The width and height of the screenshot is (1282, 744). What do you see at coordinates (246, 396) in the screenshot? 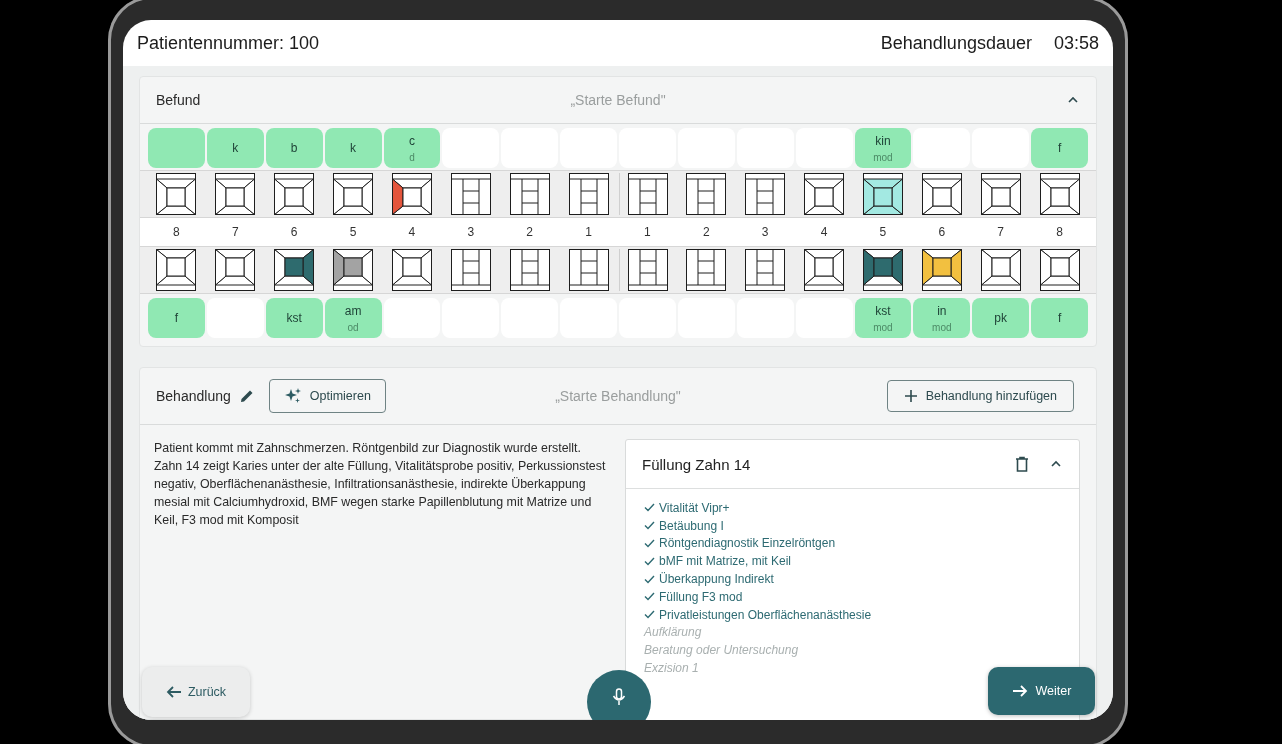
I see `pencil-icon` at bounding box center [246, 396].